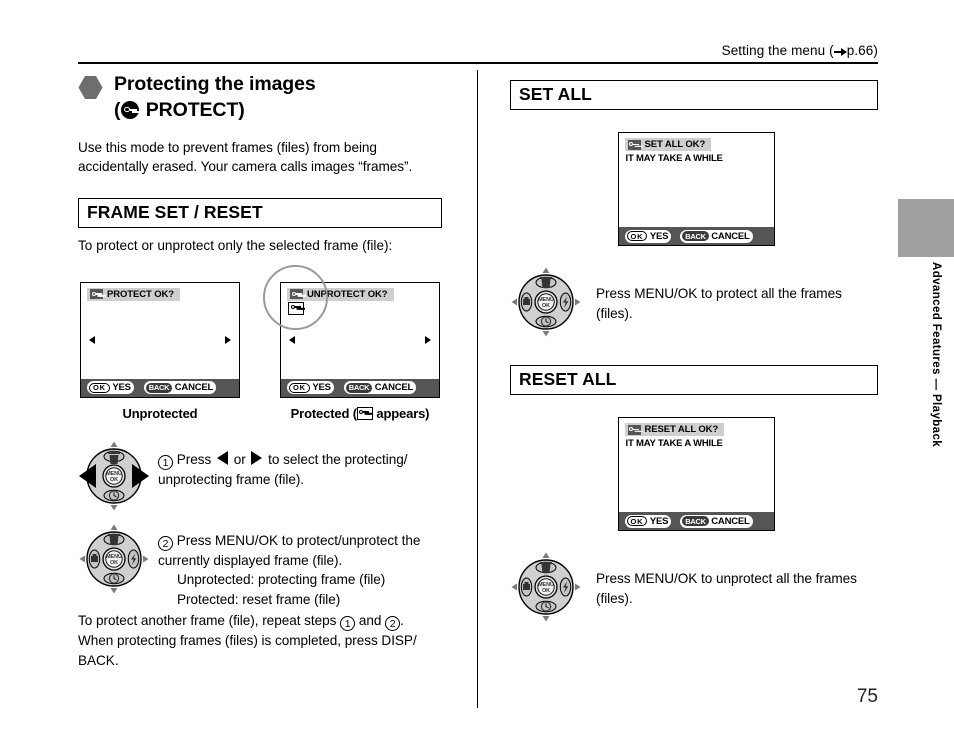 The width and height of the screenshot is (954, 755). I want to click on navpad-menu-ok-reset-all: MENU OK, so click(546, 589).